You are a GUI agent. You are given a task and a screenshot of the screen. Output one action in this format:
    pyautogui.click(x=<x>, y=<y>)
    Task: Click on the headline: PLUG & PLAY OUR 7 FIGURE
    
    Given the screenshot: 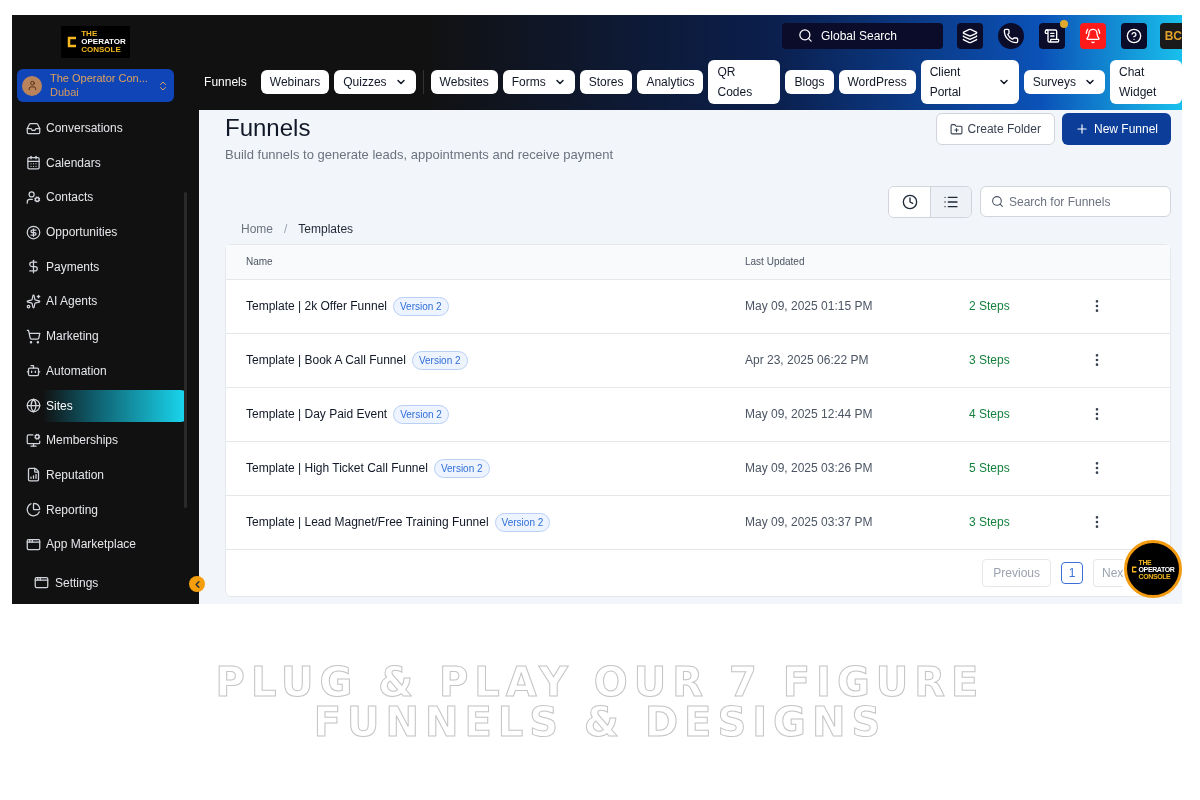 What is the action you would take?
    pyautogui.click(x=600, y=682)
    